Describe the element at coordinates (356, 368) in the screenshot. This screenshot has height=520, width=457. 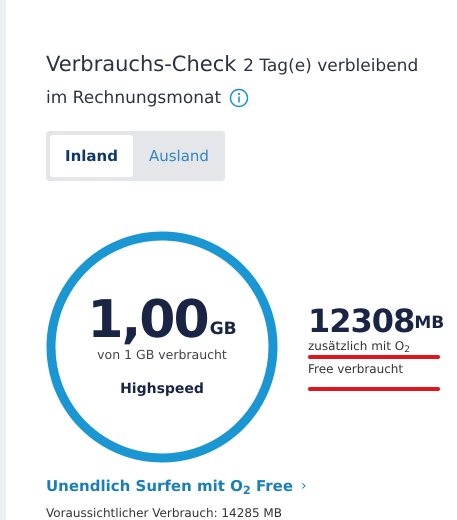
I see `extra-caption: Free verbraucht` at that location.